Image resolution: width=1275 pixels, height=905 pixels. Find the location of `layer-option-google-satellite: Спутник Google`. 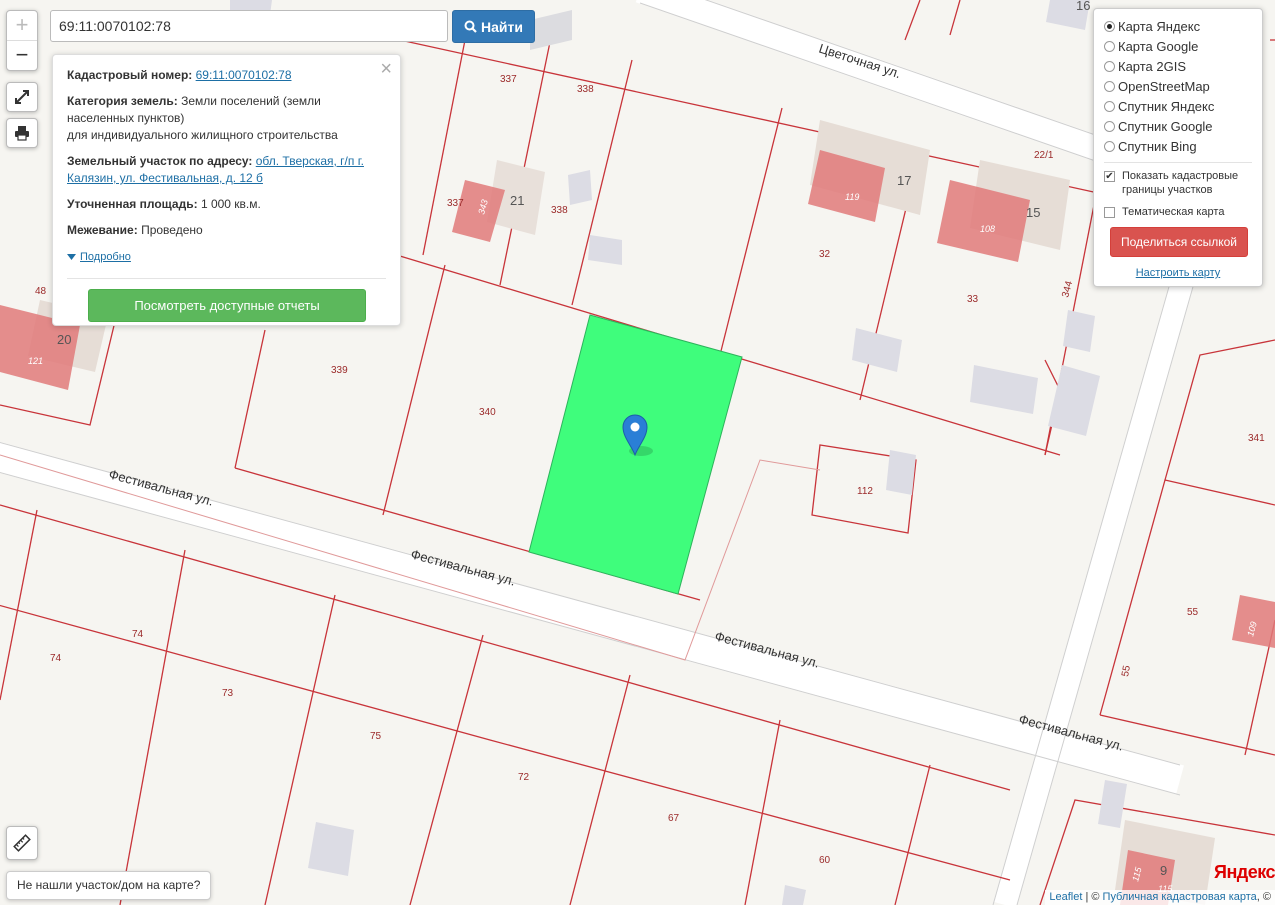

layer-option-google-satellite: Спутник Google is located at coordinates (1178, 126).